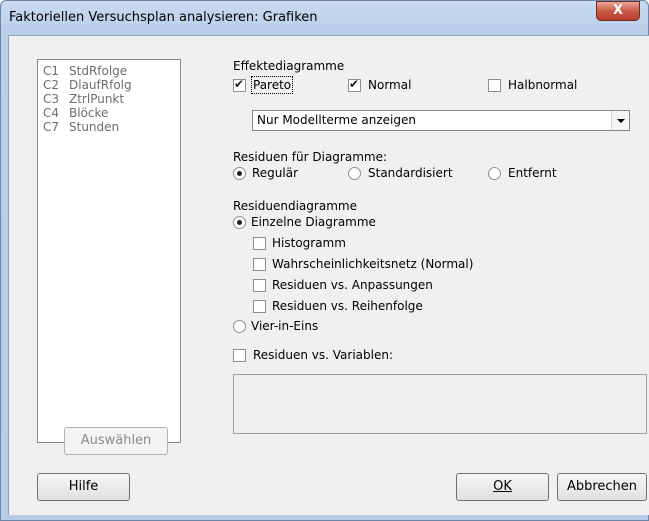 The width and height of the screenshot is (649, 521). I want to click on cancel-button: Abbrechen, so click(602, 487).